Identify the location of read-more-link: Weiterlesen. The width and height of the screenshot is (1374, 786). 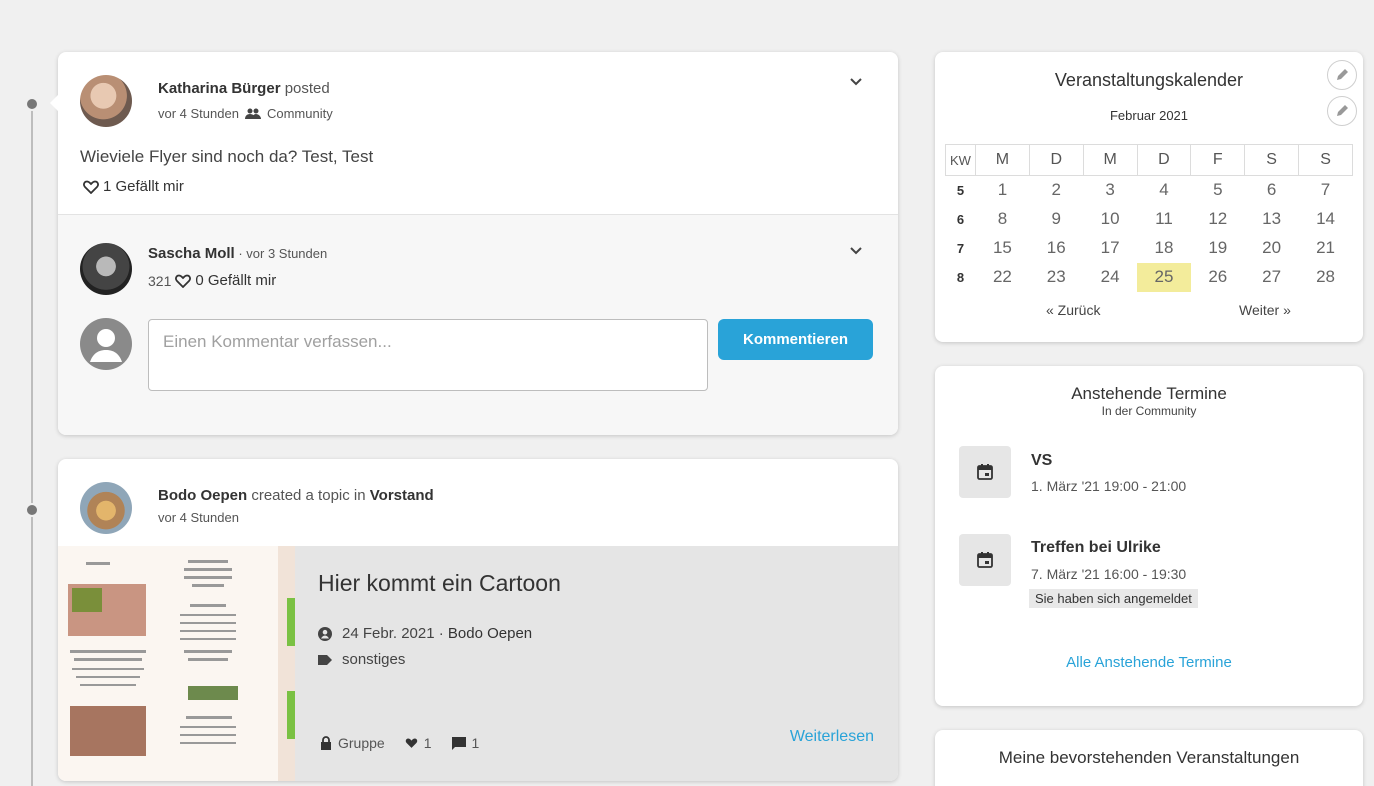
(832, 737).